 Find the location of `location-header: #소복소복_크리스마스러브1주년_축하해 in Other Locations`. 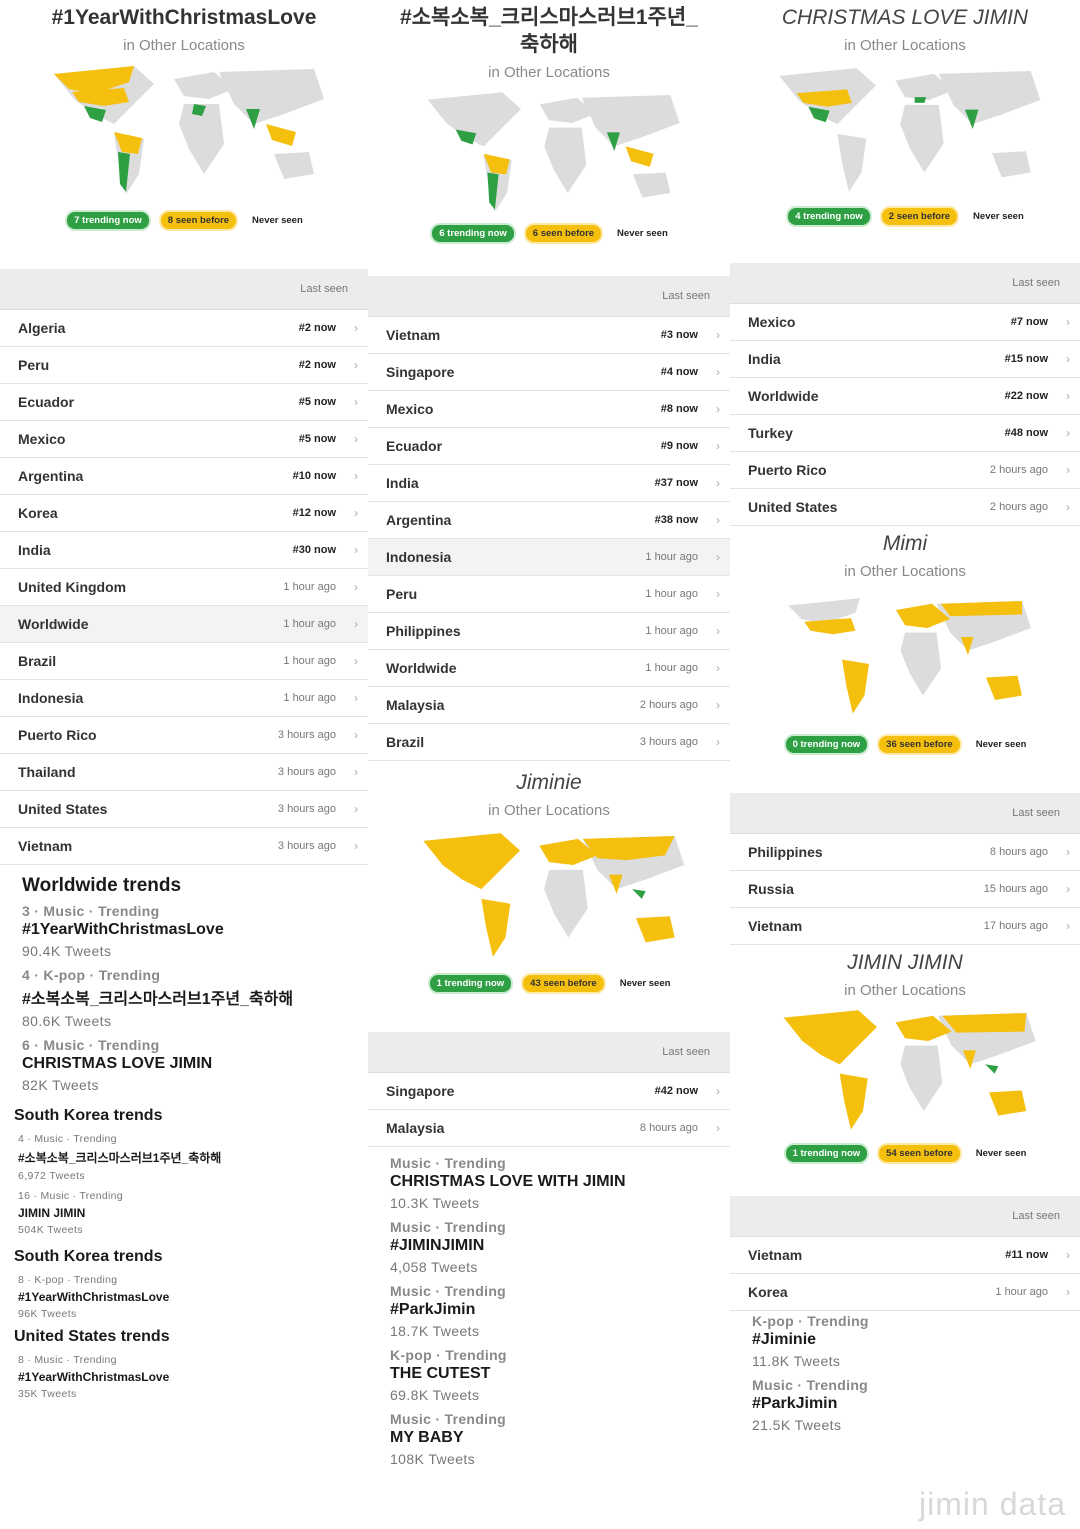

location-header: #소복소복_크리스마스러브1주년_축하해 in Other Locations is located at coordinates (549, 40).